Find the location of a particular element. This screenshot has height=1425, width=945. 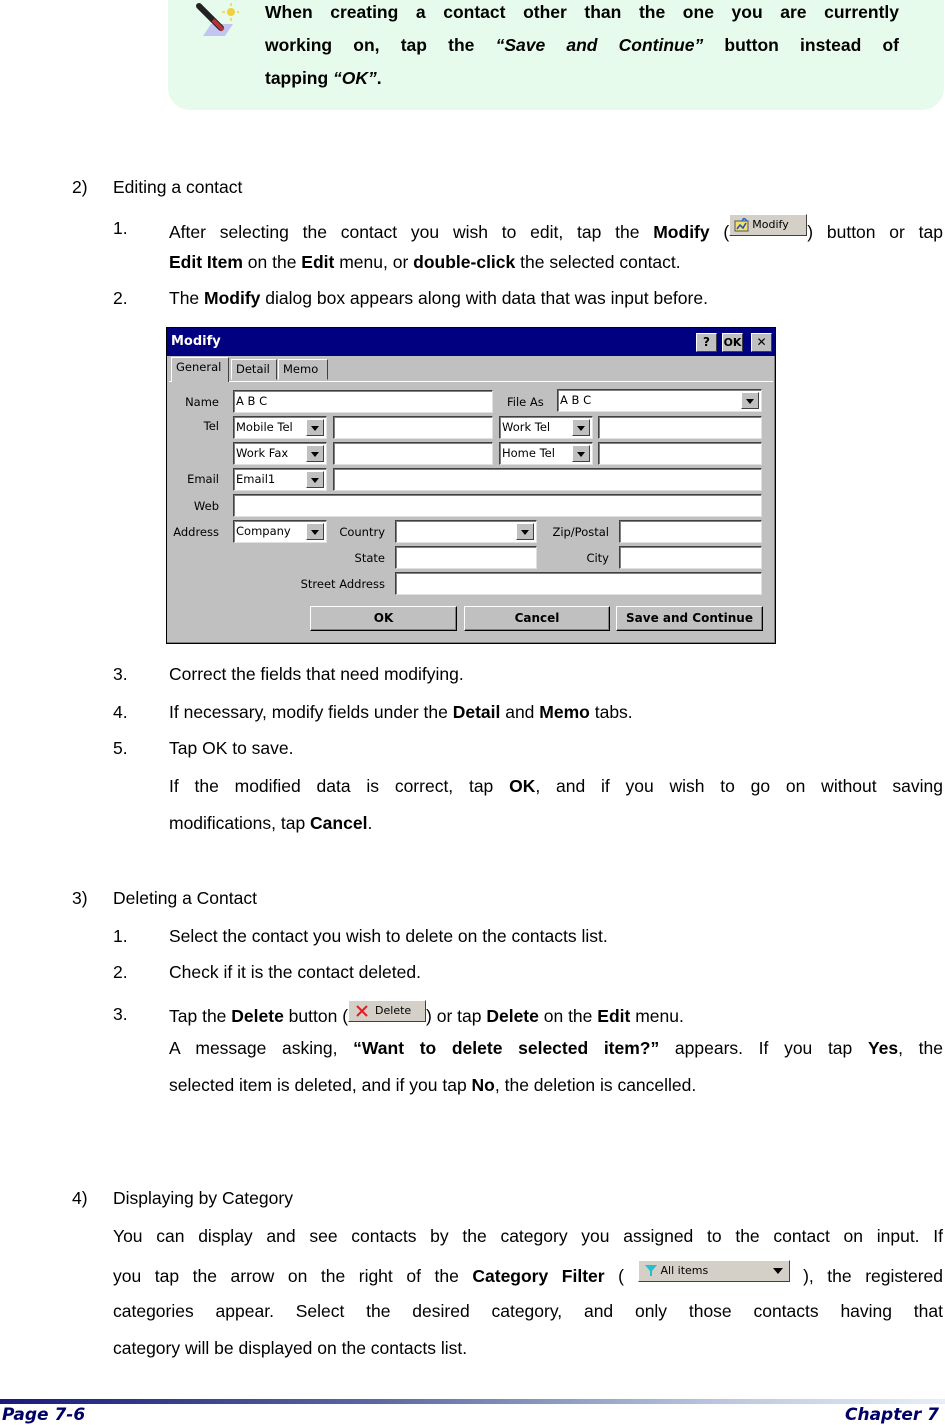

street-label: Street Address is located at coordinates (342, 584).